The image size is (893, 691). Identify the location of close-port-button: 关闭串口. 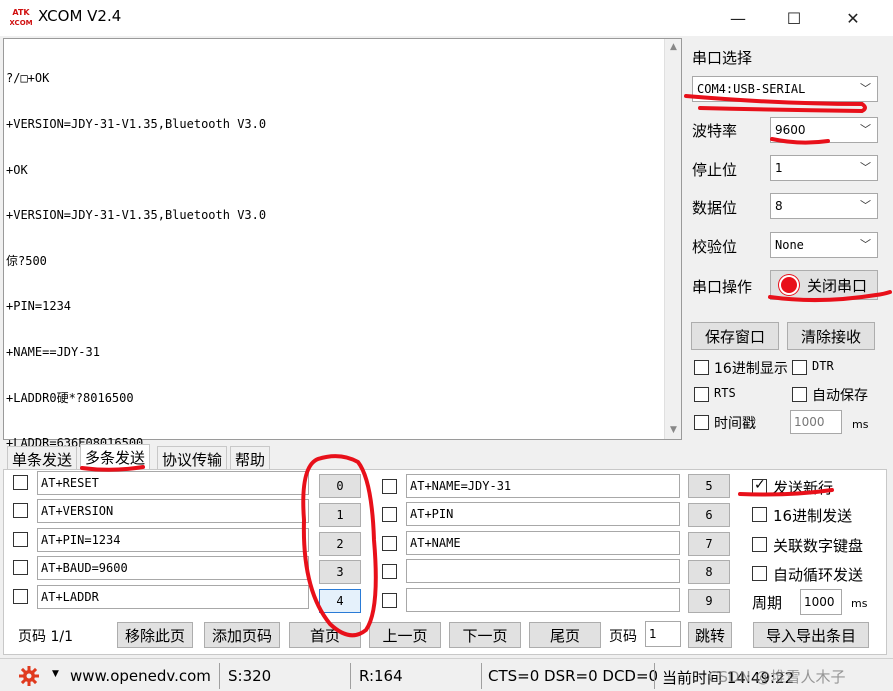
(824, 285).